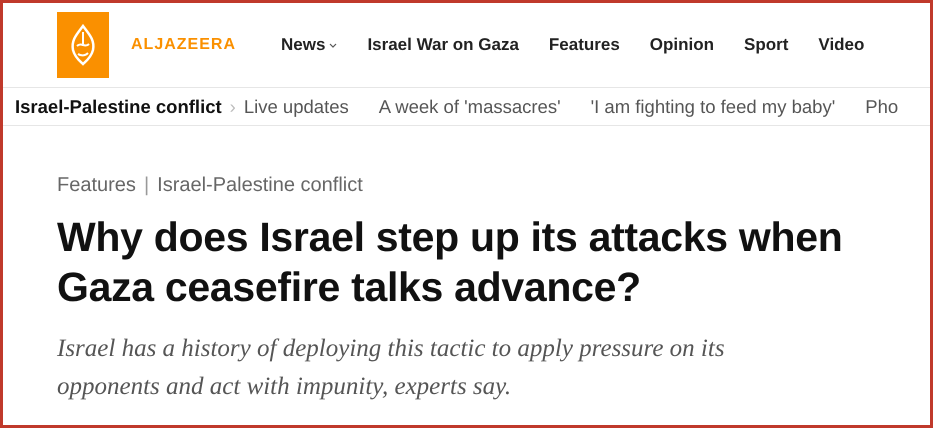 This screenshot has width=933, height=428. I want to click on breadcrumb-link: Features, so click(96, 185).